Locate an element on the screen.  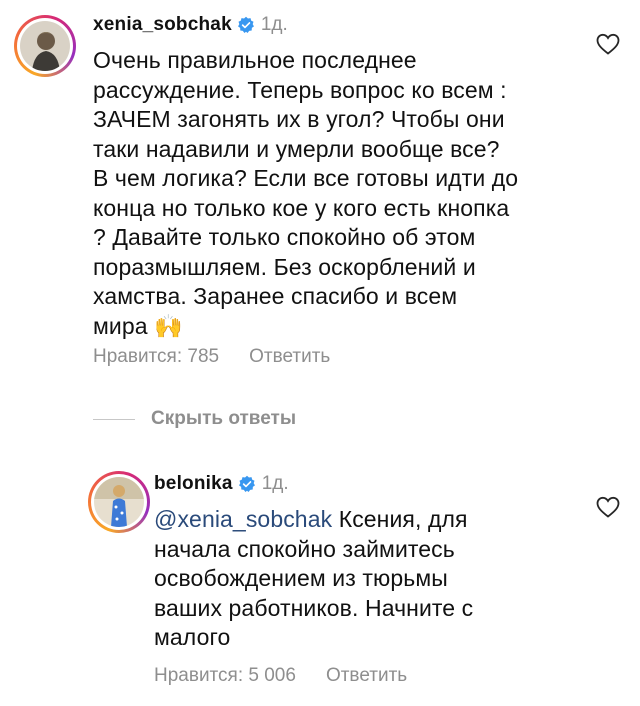
comment-actions: Нравится: 5 006 Ответить is located at coordinates (295, 676).